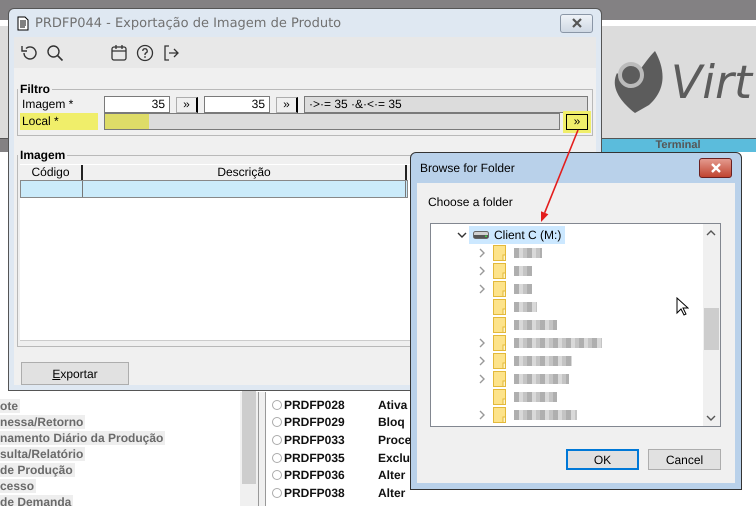 The height and width of the screenshot is (506, 756). What do you see at coordinates (468, 168) in the screenshot?
I see `dialog-title: Browse for Folder` at bounding box center [468, 168].